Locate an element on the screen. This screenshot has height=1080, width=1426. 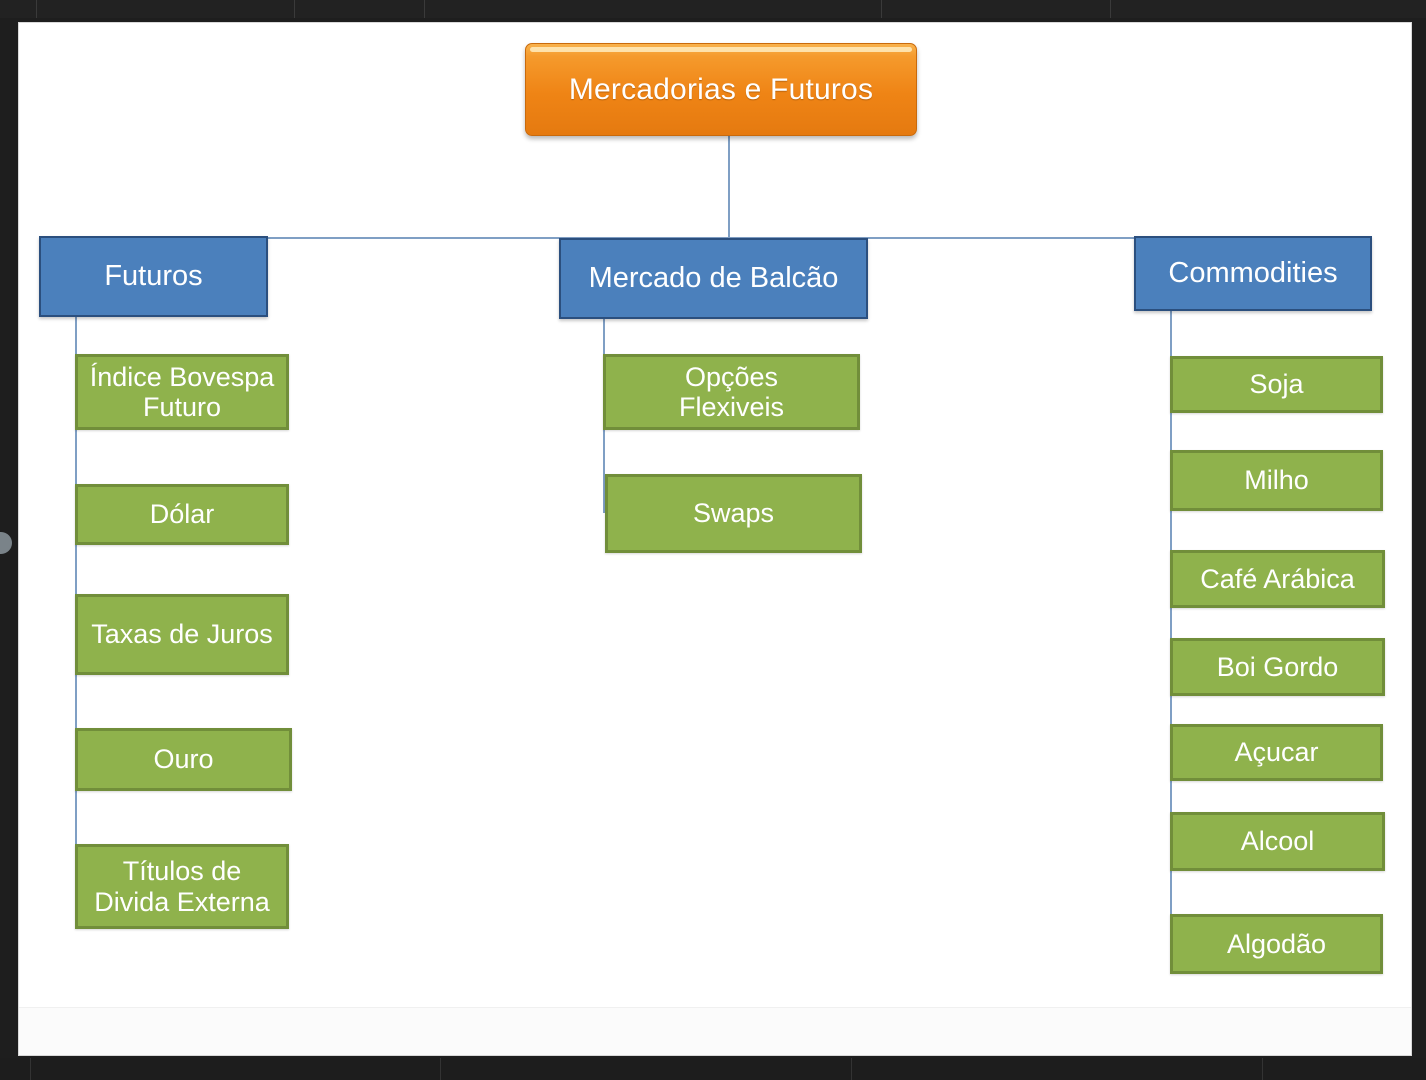
node-leaf-algodao: Algodão is located at coordinates (1276, 944).